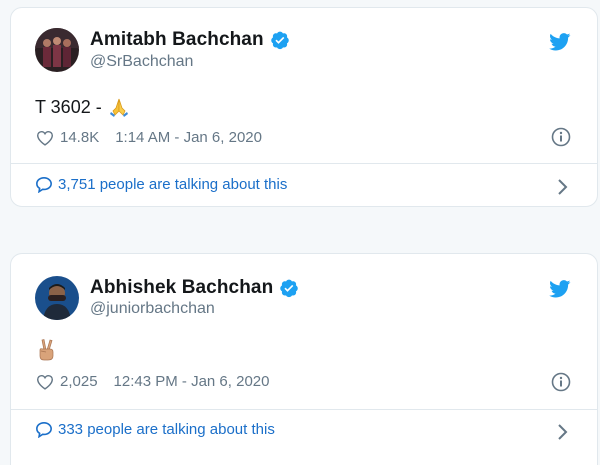  I want to click on tweet-meta: 14.8K 1:14 AM - Jan 6, 2020, so click(149, 137).